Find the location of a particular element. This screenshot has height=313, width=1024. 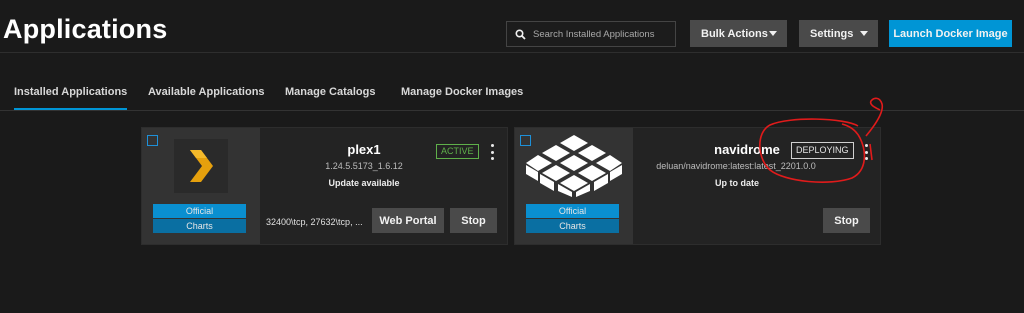

app-version: deluan/navidrome:latest:latest_2201.0.0 is located at coordinates (736, 166).